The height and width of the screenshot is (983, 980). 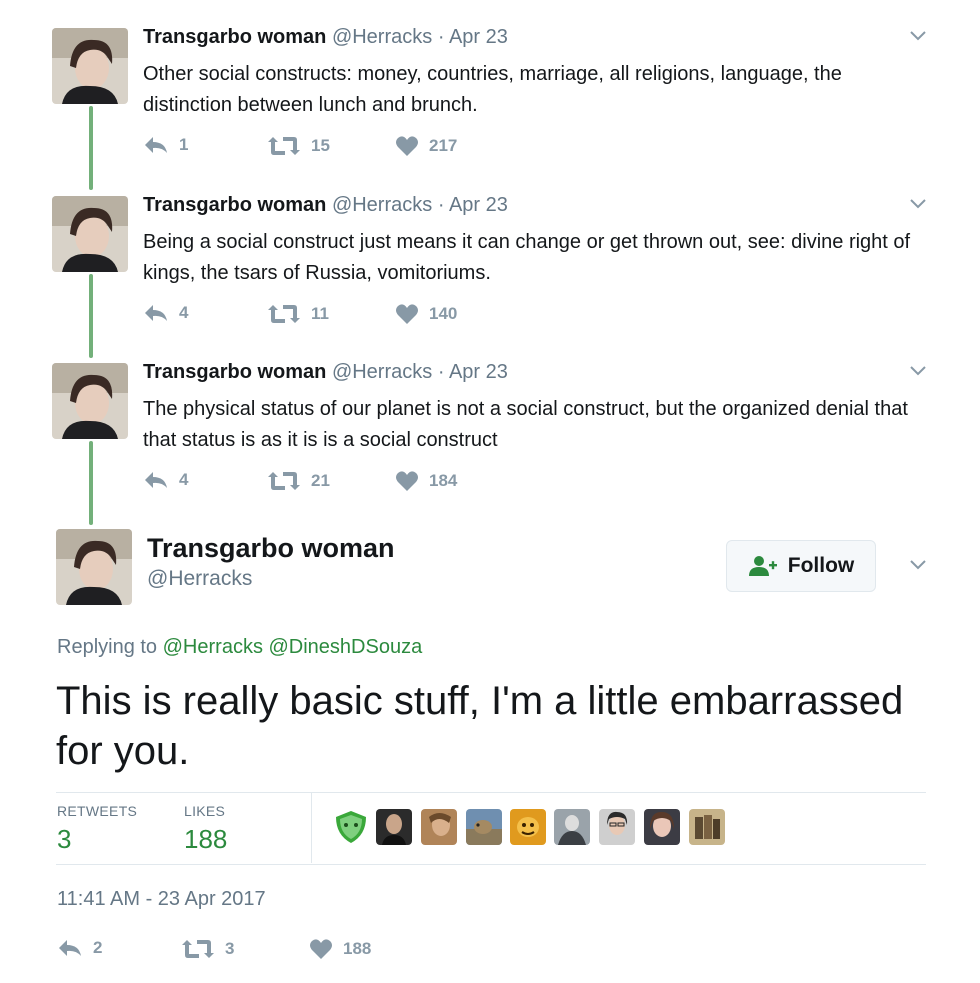 I want to click on like-count: 217, so click(x=443, y=145).